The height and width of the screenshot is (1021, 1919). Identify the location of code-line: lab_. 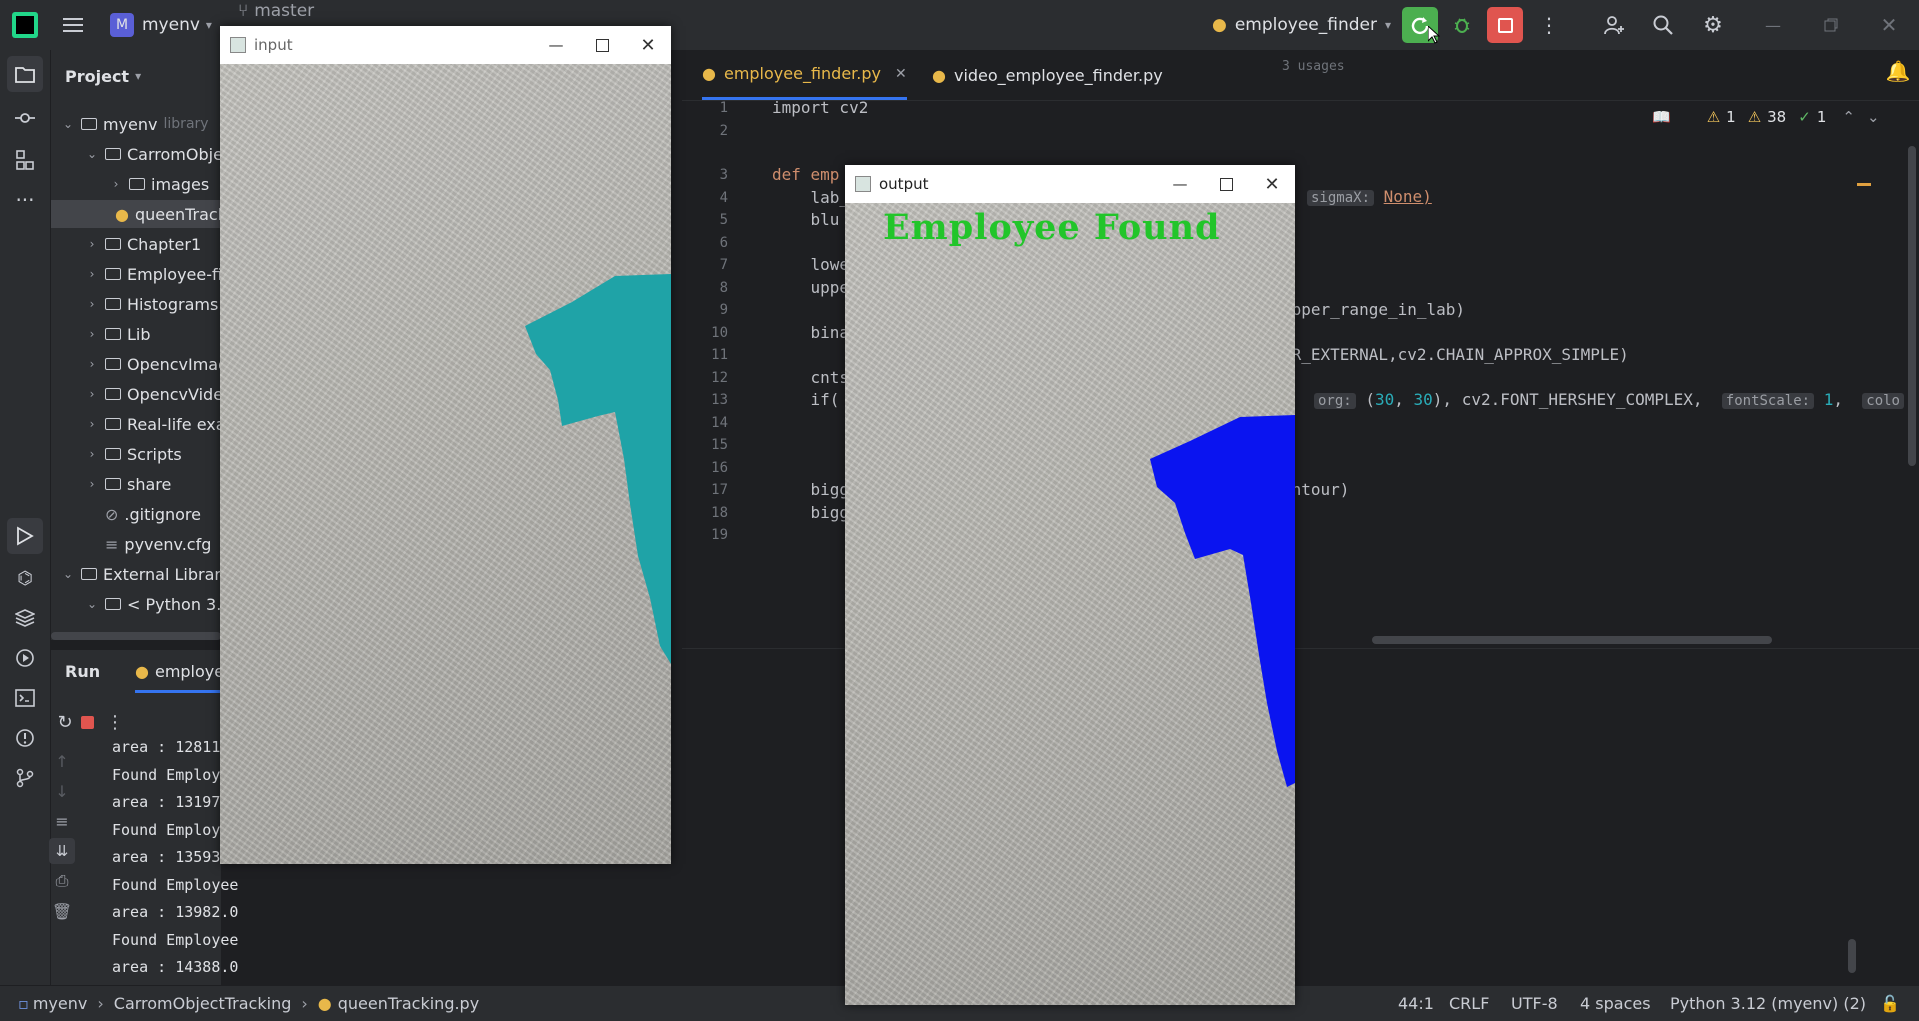
(811, 197).